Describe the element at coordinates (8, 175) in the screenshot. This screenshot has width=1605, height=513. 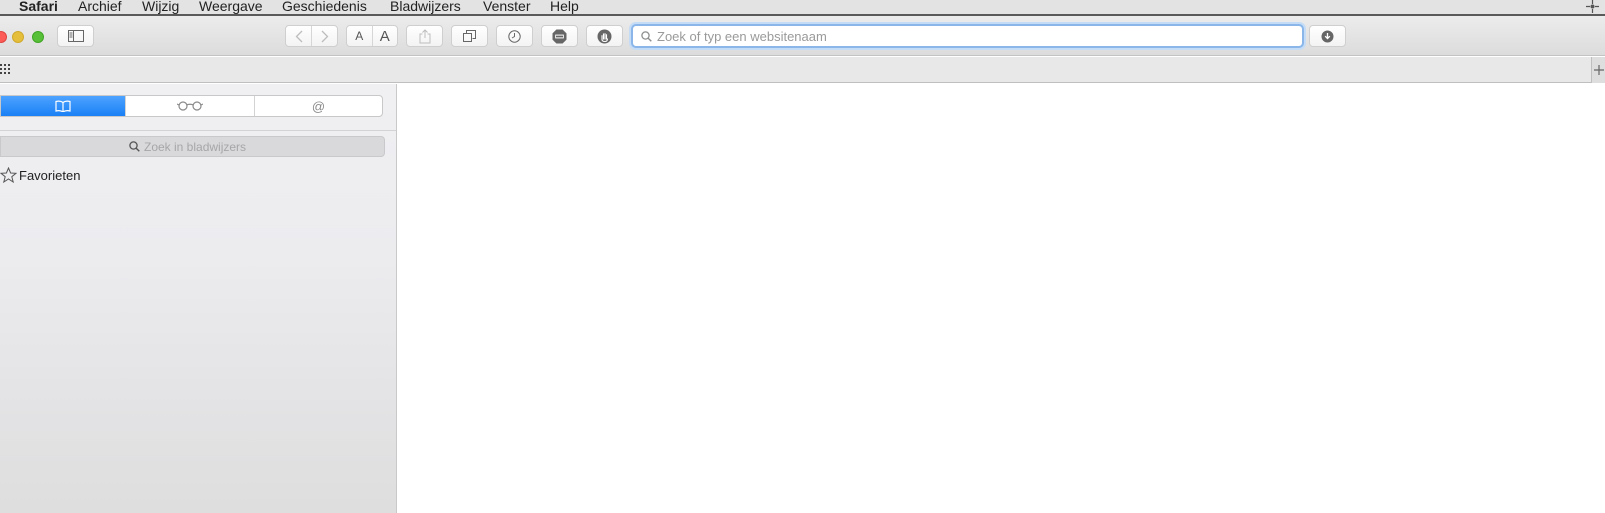
I see `star-icon` at that location.